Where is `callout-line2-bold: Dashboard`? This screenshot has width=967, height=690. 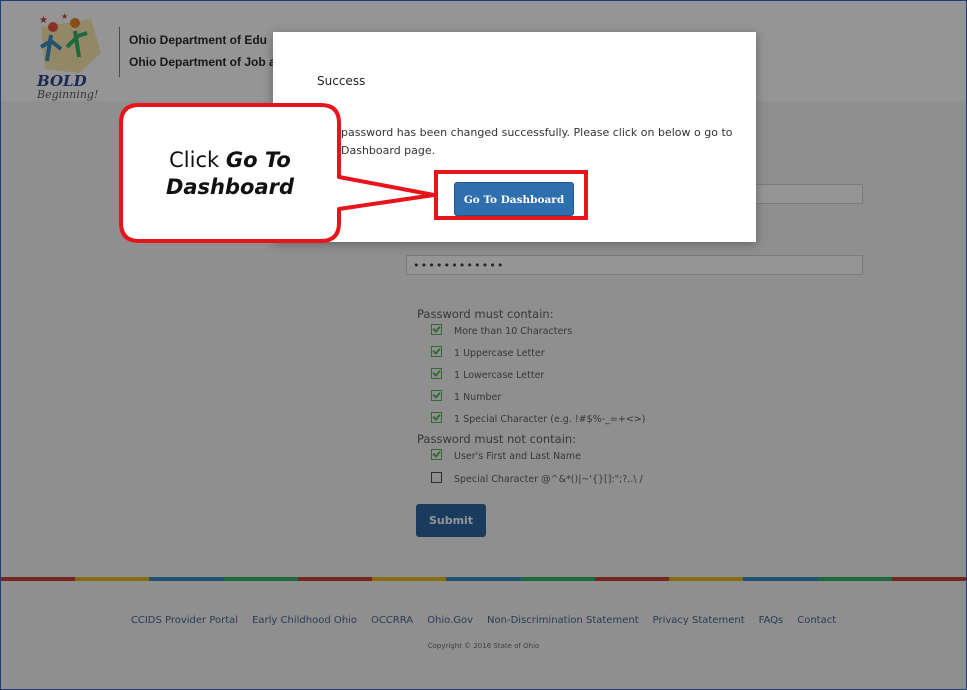 callout-line2-bold: Dashboard is located at coordinates (230, 187).